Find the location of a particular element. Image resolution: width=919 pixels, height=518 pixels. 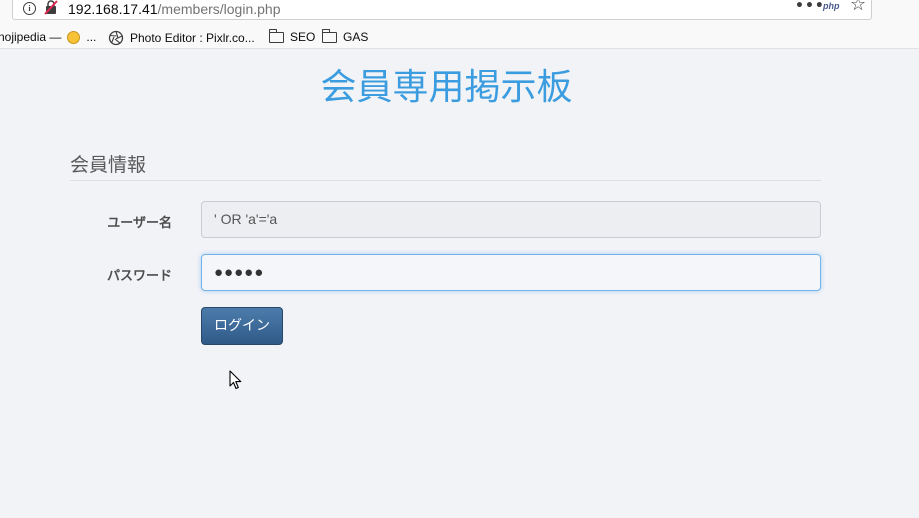

password-mask: ●●●●● is located at coordinates (239, 272).